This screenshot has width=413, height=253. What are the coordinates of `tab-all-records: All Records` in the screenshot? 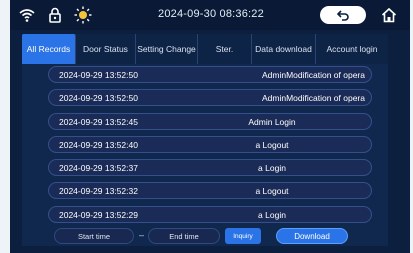 It's located at (49, 49).